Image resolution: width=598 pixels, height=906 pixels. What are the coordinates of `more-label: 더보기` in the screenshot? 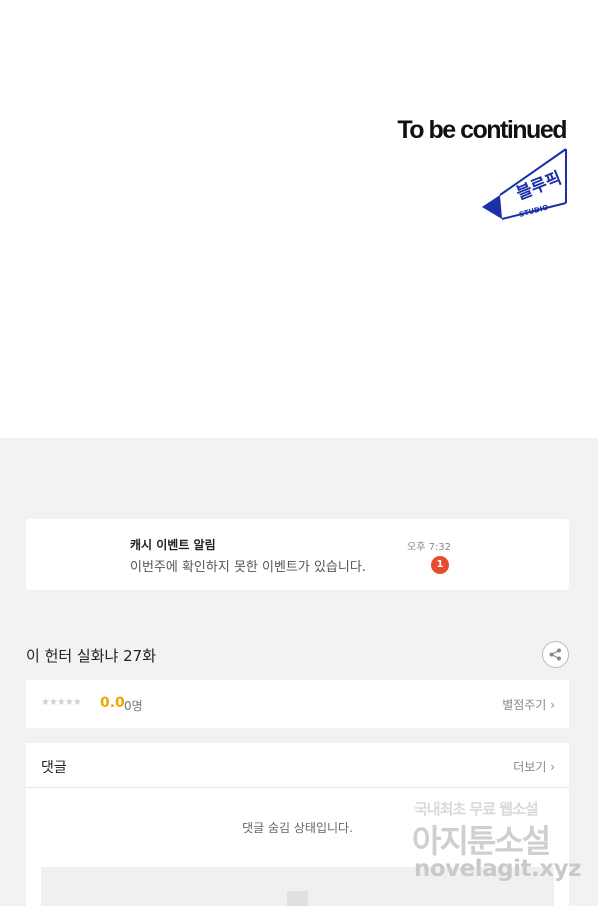 It's located at (530, 767).